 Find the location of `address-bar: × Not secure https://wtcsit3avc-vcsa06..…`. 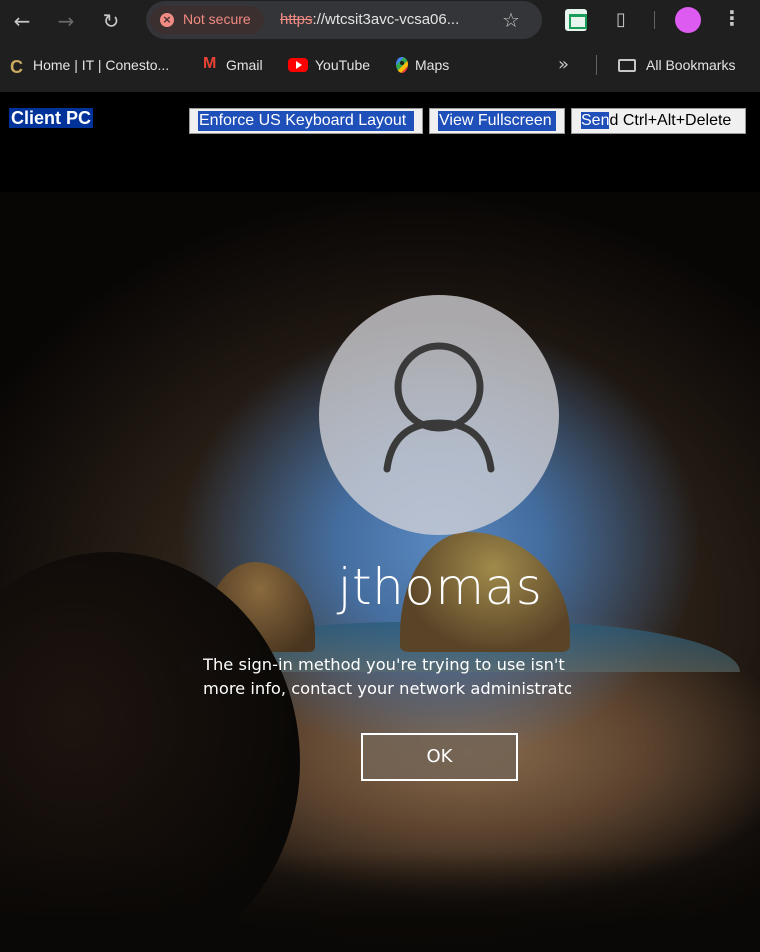

address-bar: × Not secure https://wtcsit3avc-vcsa06..… is located at coordinates (344, 20).